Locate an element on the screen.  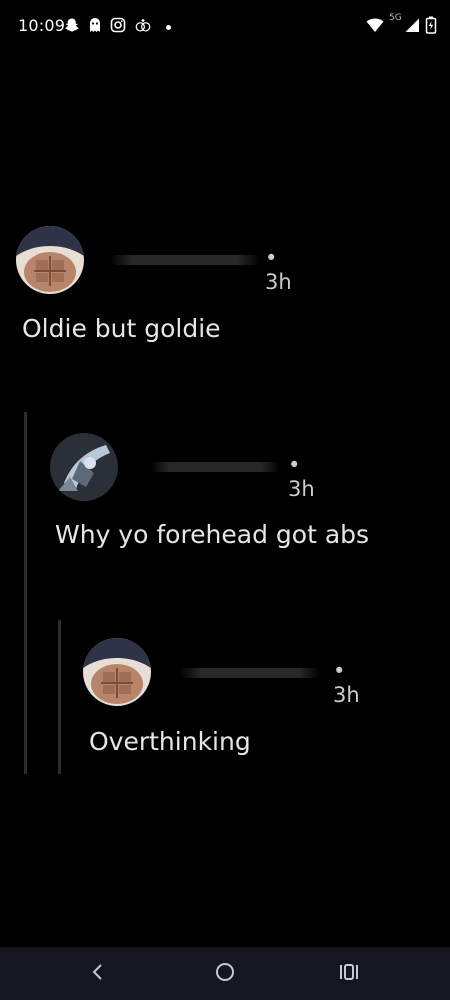
instagram-icon is located at coordinates (118, 25).